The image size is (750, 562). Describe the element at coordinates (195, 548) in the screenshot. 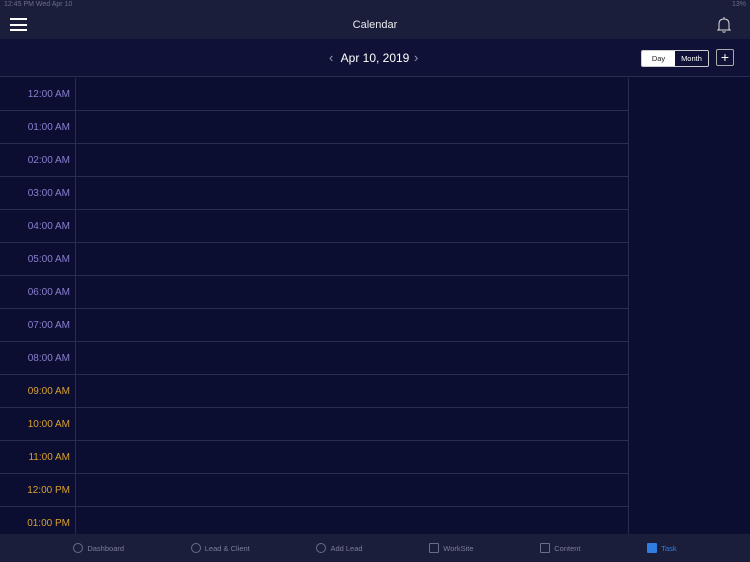

I see `user-icon` at that location.